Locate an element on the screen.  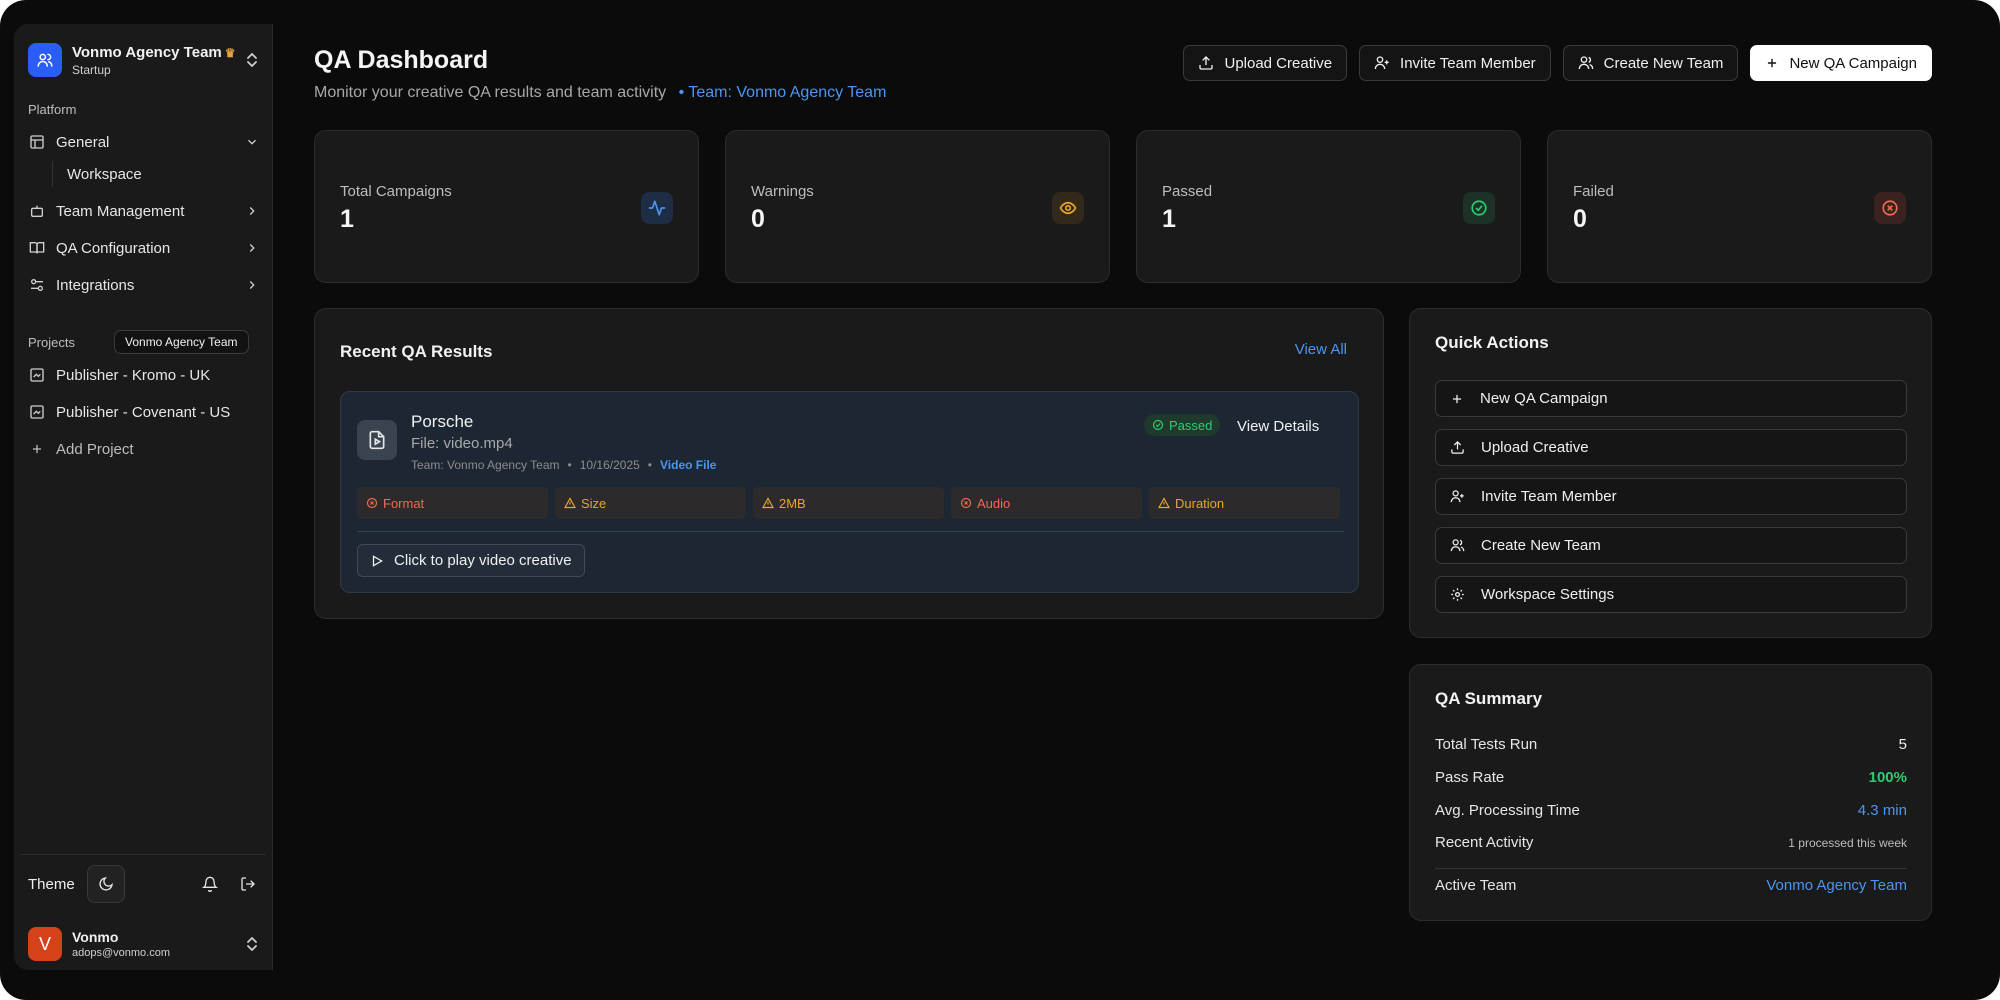
check-label: 2MB is located at coordinates (792, 503).